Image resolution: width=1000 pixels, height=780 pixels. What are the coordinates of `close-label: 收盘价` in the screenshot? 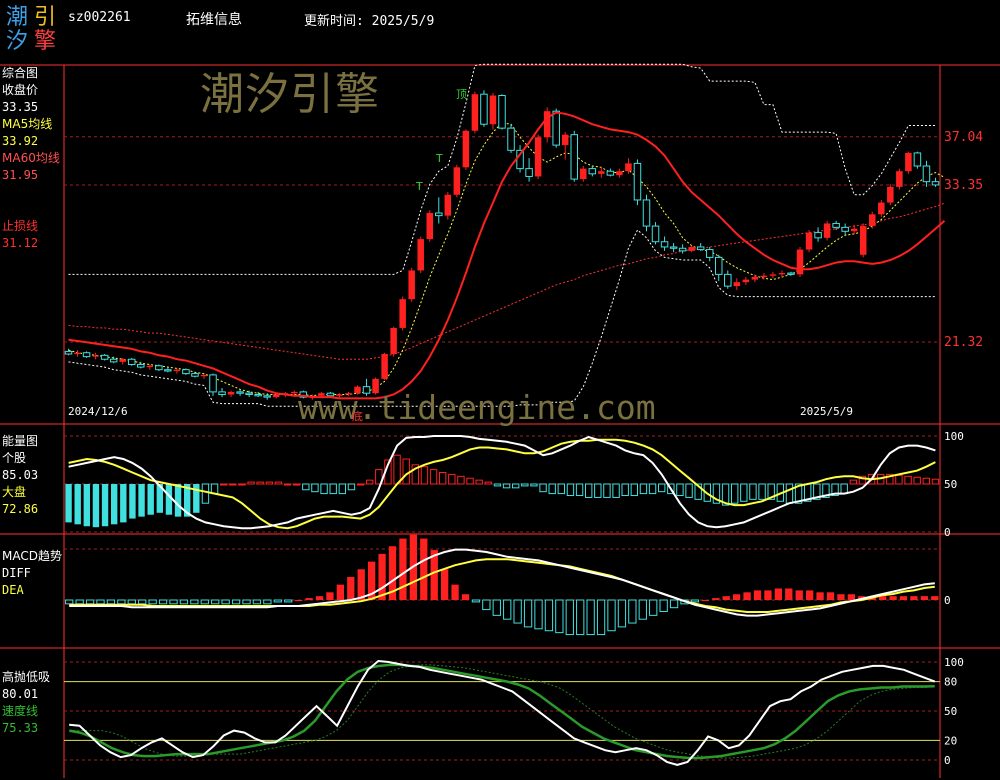 It's located at (20, 90).